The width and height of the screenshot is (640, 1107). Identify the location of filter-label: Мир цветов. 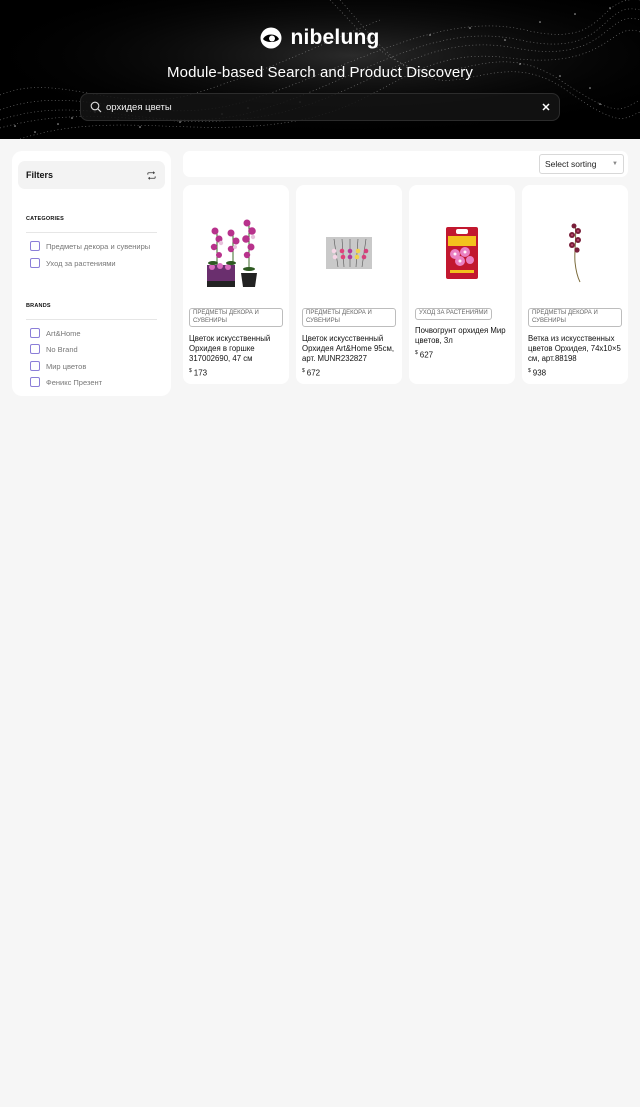
(66, 366).